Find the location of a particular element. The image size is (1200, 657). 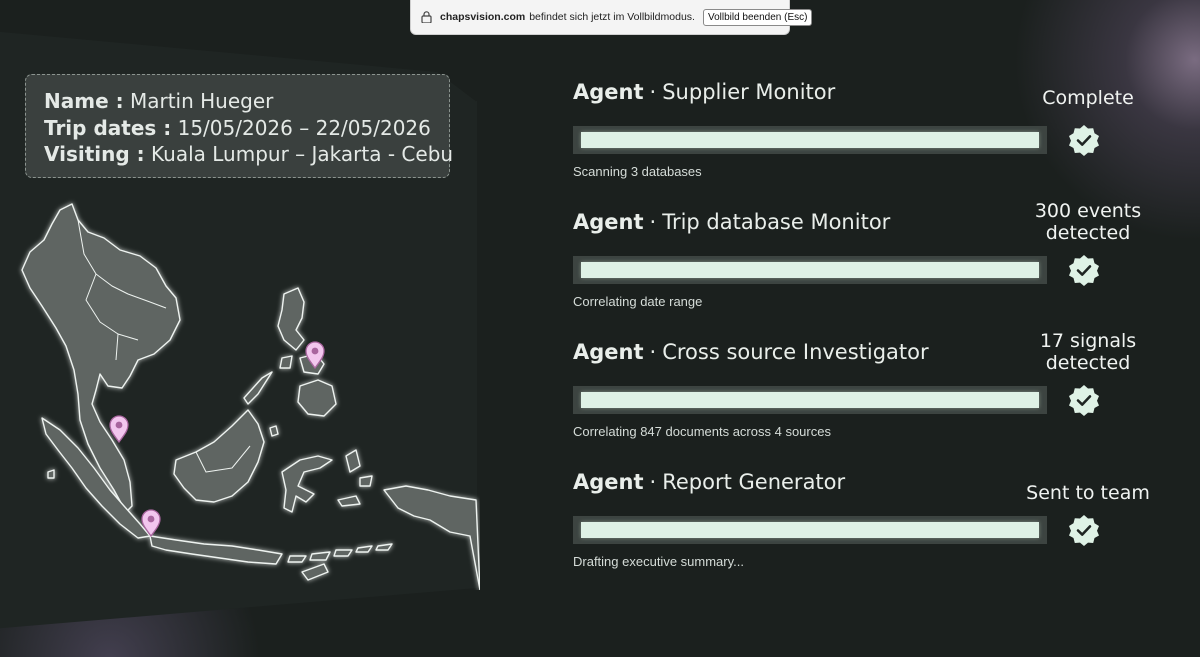

trip-dates-label: Trip dates : is located at coordinates (108, 127).